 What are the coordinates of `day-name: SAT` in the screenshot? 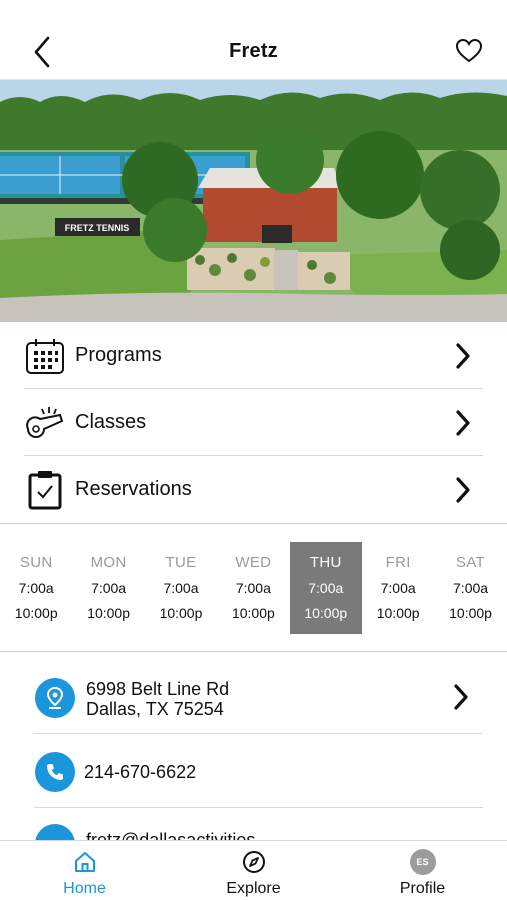 It's located at (471, 562).